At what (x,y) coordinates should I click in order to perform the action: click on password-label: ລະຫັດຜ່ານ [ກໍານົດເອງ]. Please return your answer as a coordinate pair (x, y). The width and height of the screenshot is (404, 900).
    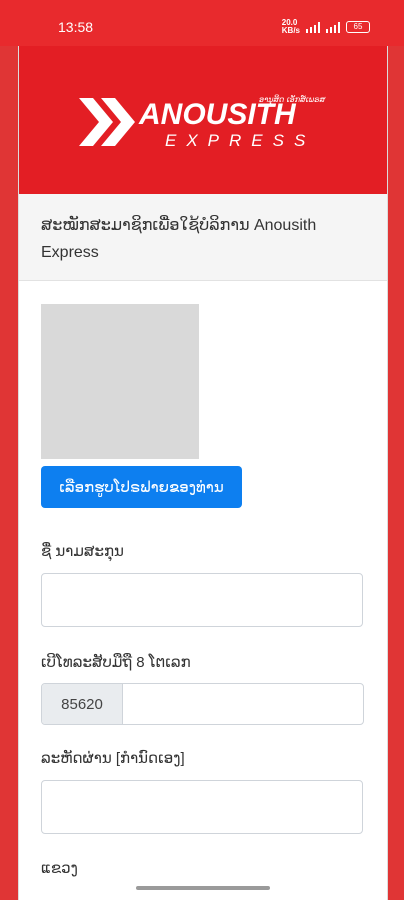
    Looking at the image, I should click on (113, 758).